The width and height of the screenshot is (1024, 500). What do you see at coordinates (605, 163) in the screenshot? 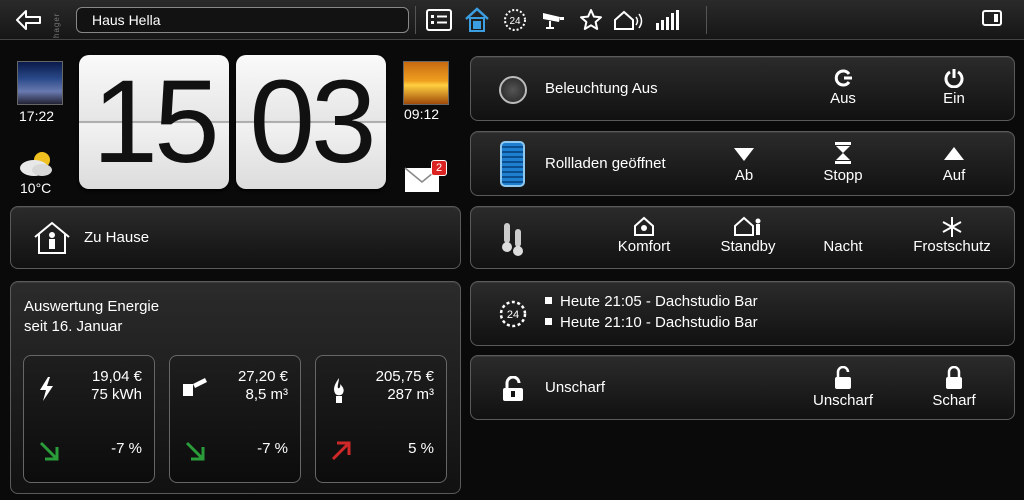
I see `shutters-label: Rollladen geöffnet` at bounding box center [605, 163].